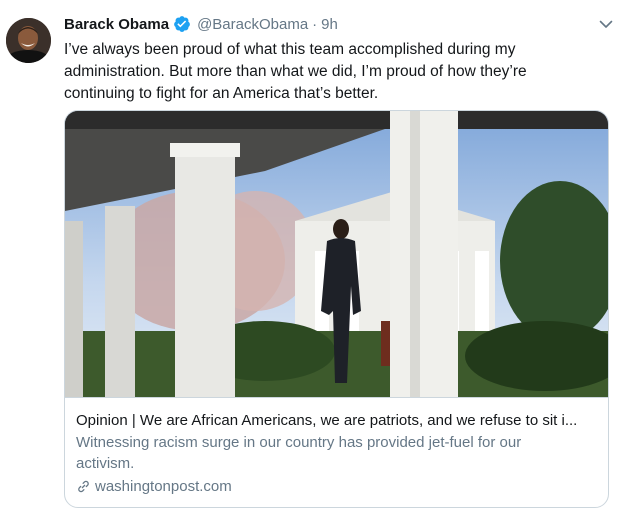 This screenshot has width=627, height=515. Describe the element at coordinates (252, 24) in the screenshot. I see `handle: @BarackObama` at that location.